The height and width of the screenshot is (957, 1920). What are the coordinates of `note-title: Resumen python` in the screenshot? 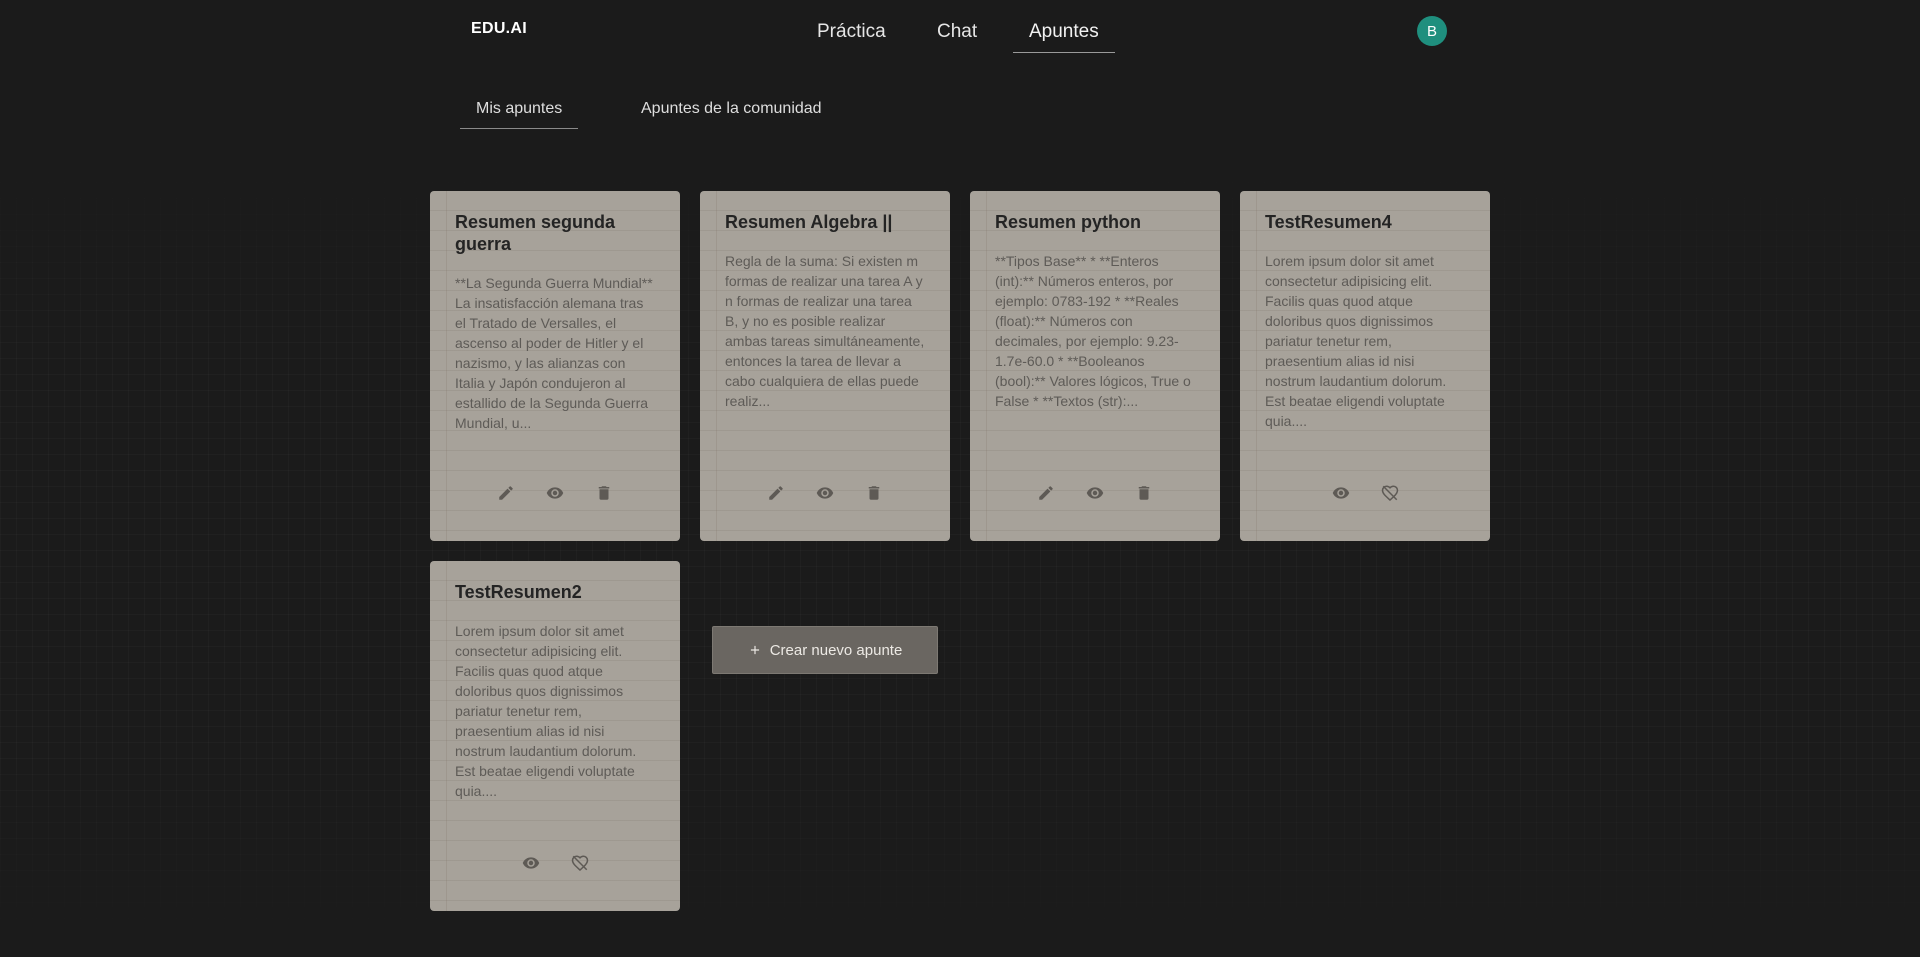 It's located at (1068, 222).